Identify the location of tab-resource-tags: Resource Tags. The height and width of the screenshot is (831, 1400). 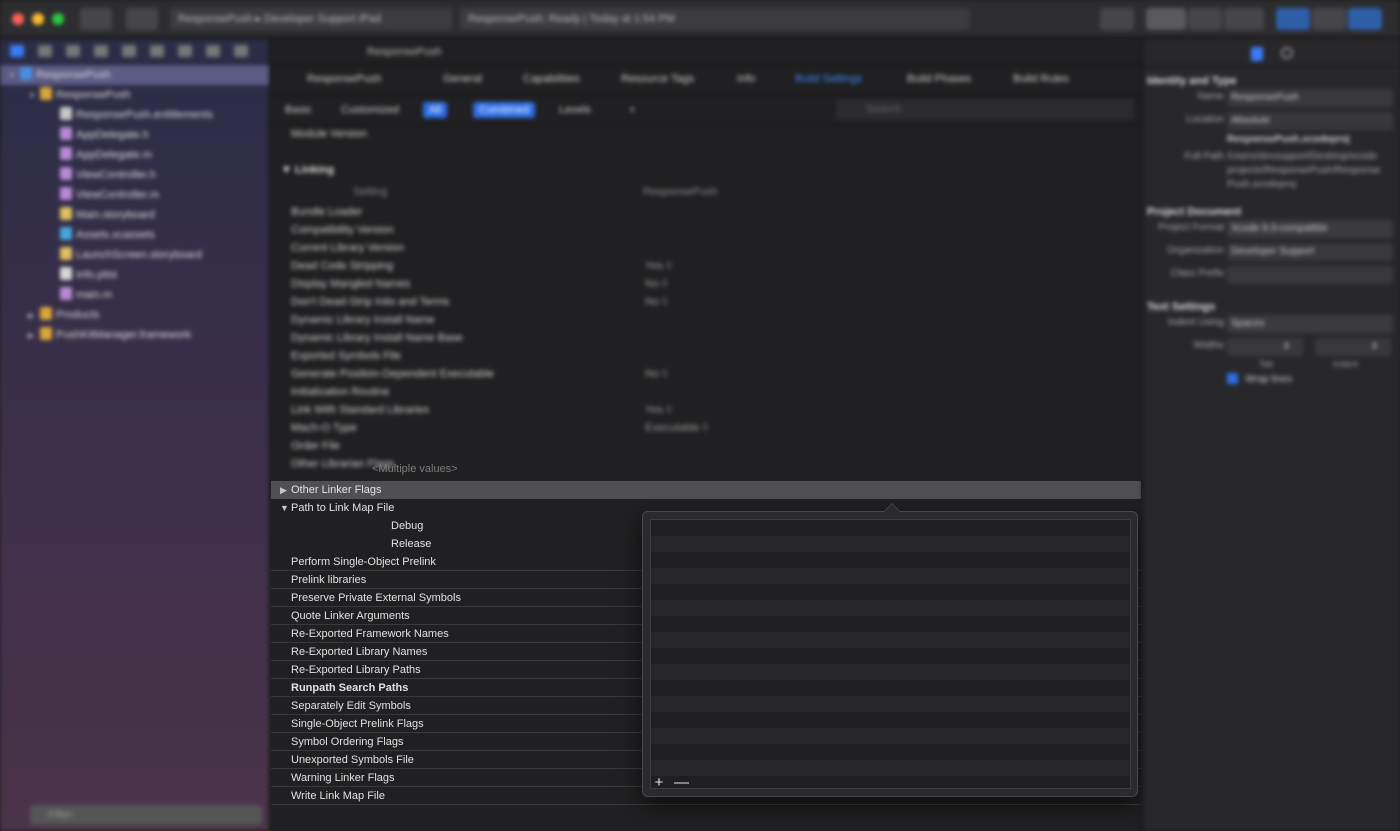
(657, 79).